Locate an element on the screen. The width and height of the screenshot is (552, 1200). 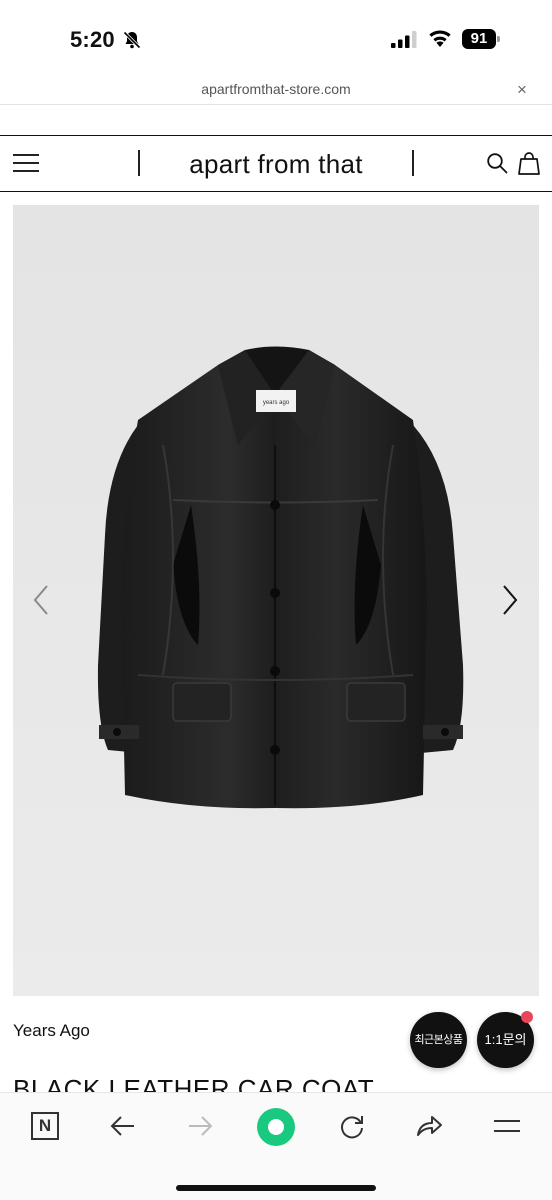
search-icon is located at coordinates (497, 163).